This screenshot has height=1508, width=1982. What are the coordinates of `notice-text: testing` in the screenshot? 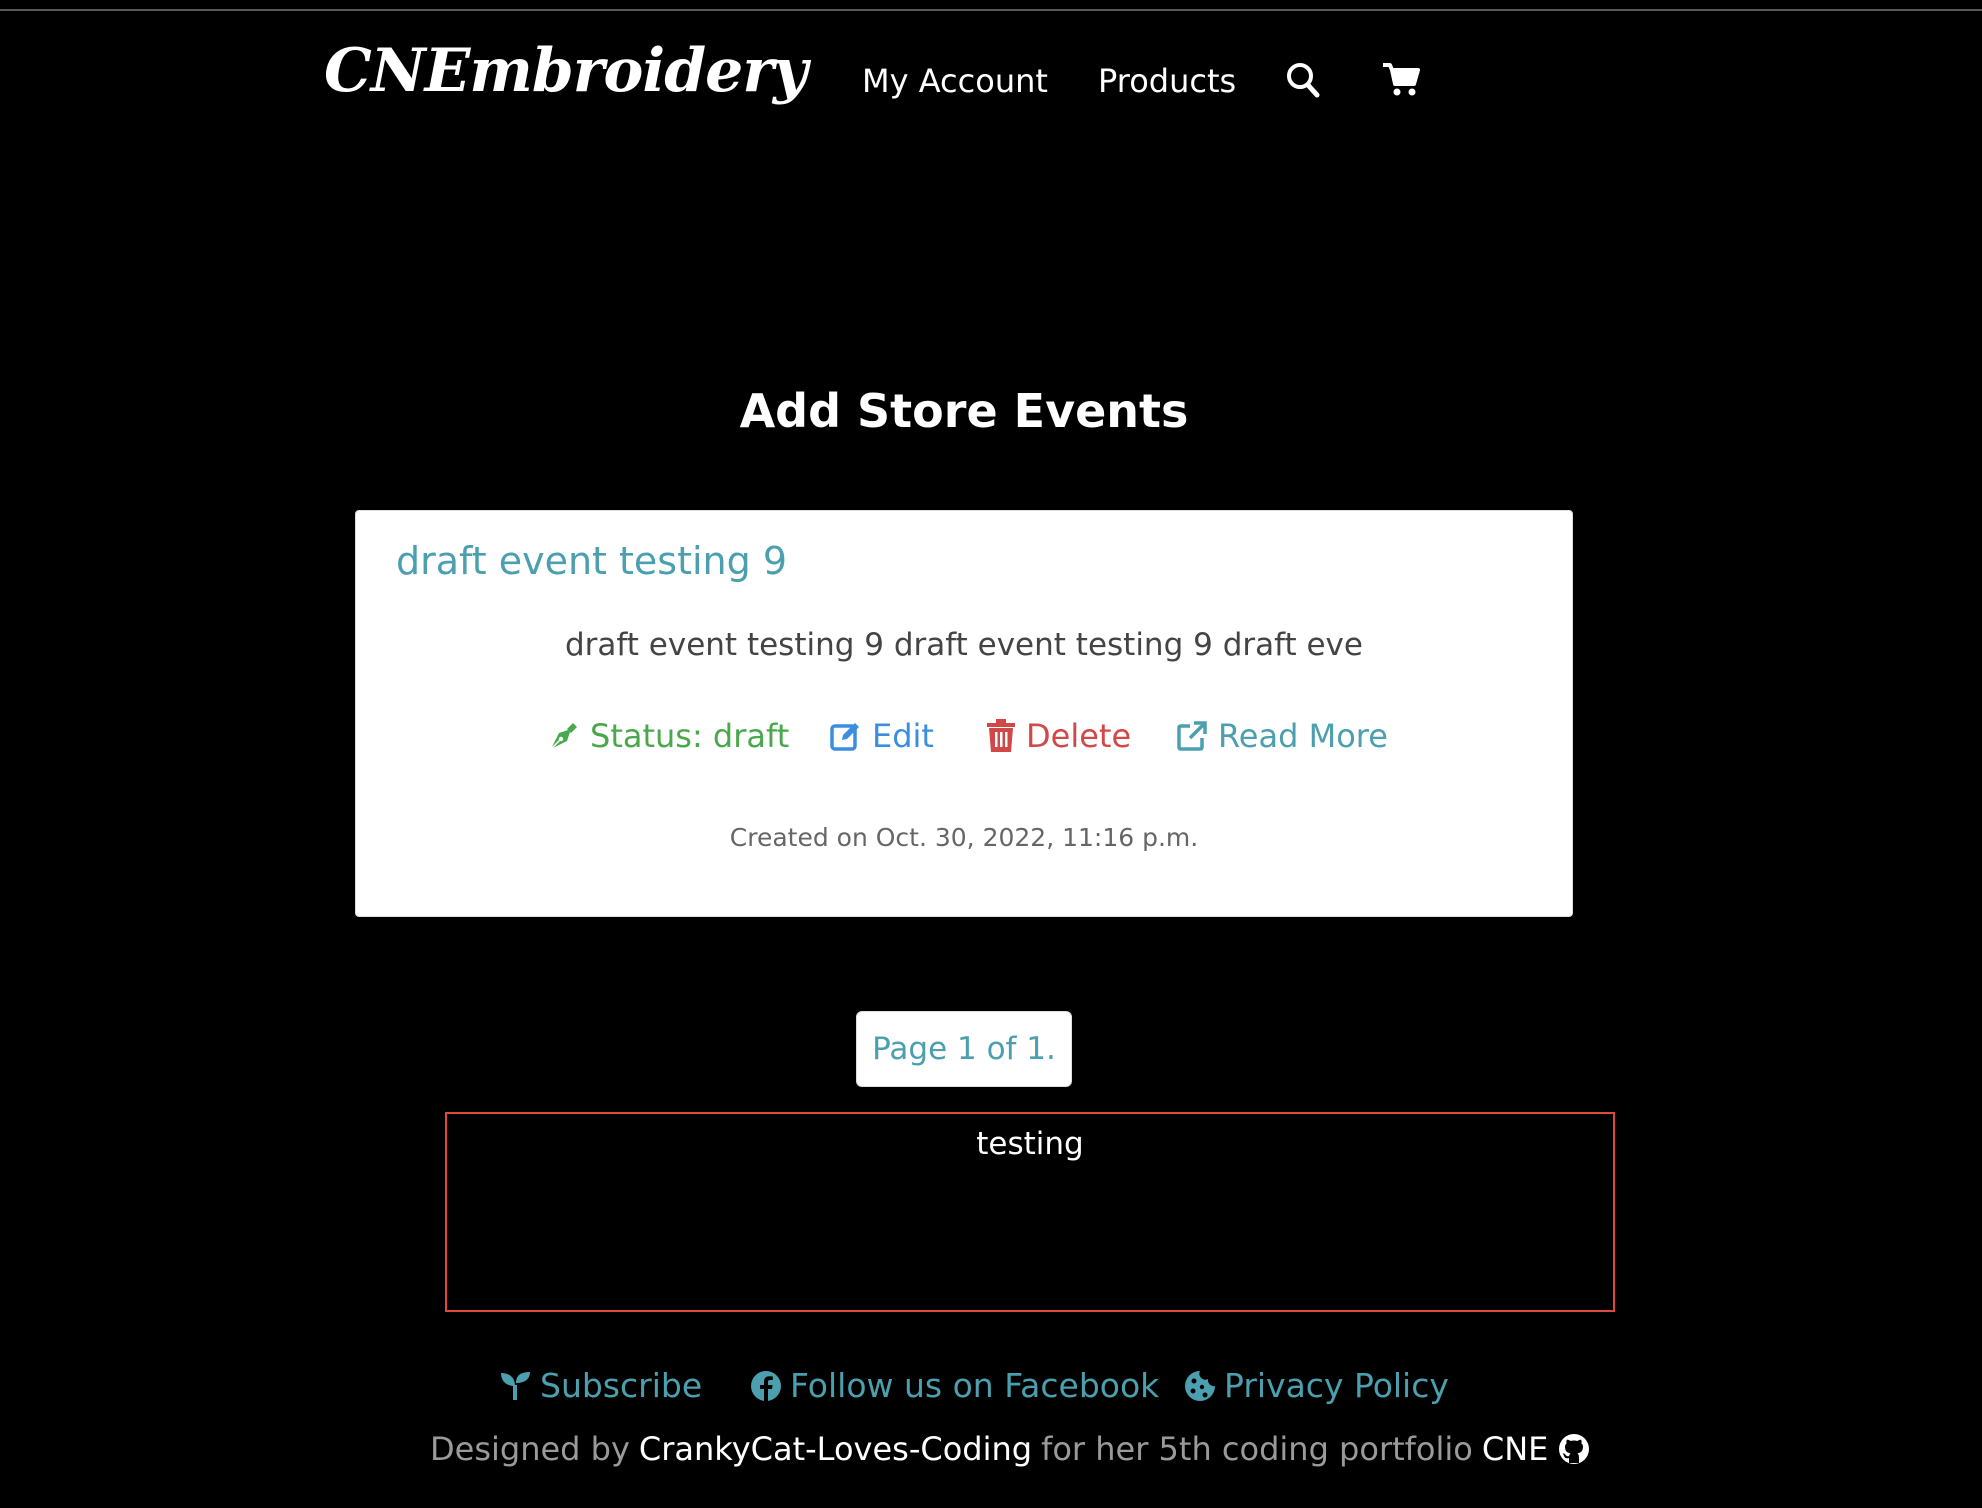 It's located at (1030, 1144).